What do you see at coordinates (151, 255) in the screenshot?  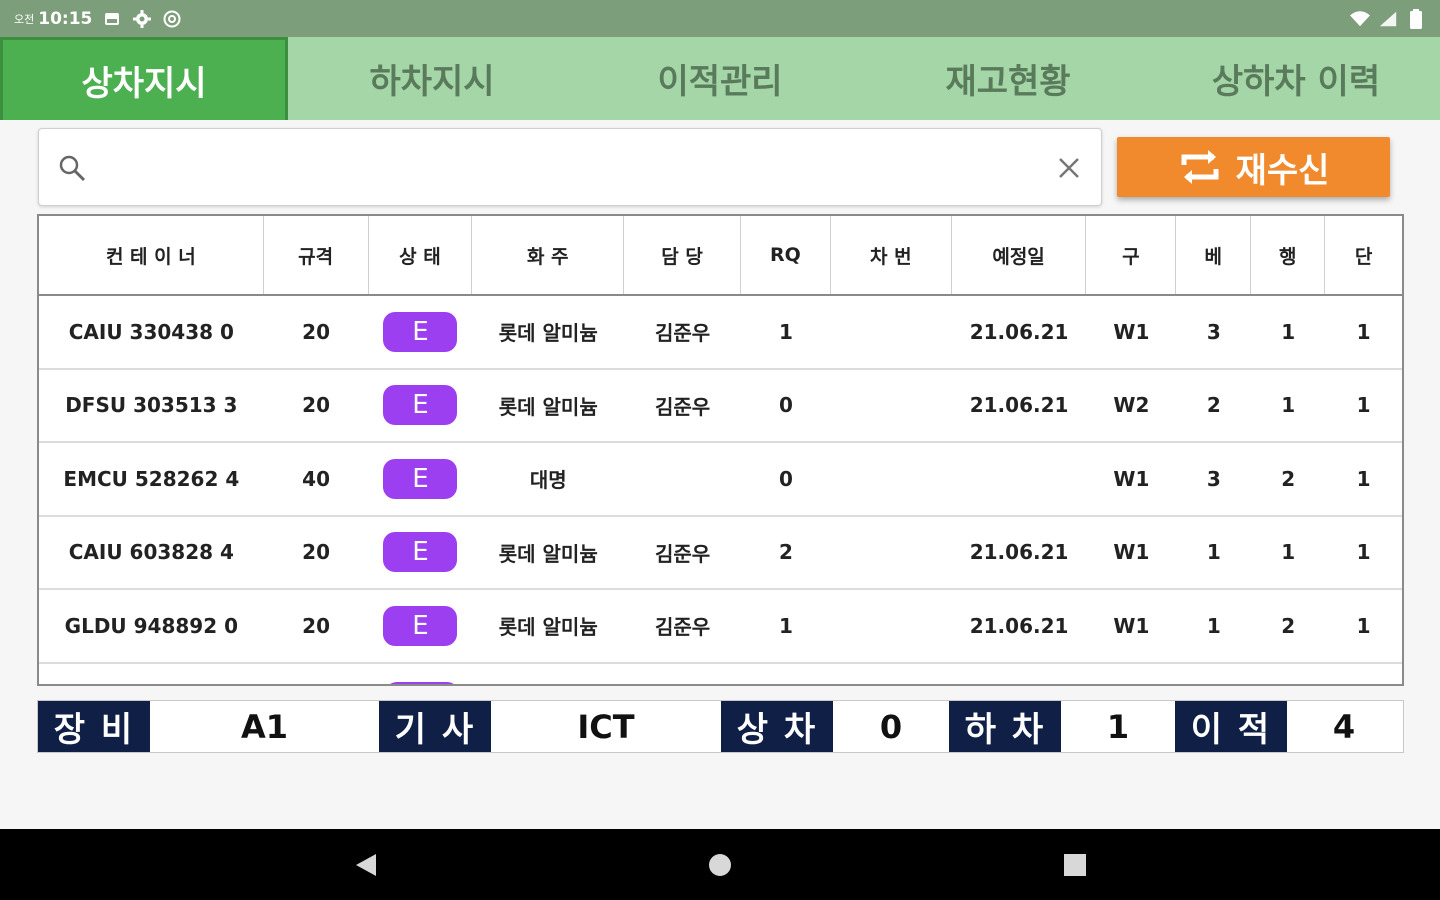 I see `header-container: 컨 테 이 너` at bounding box center [151, 255].